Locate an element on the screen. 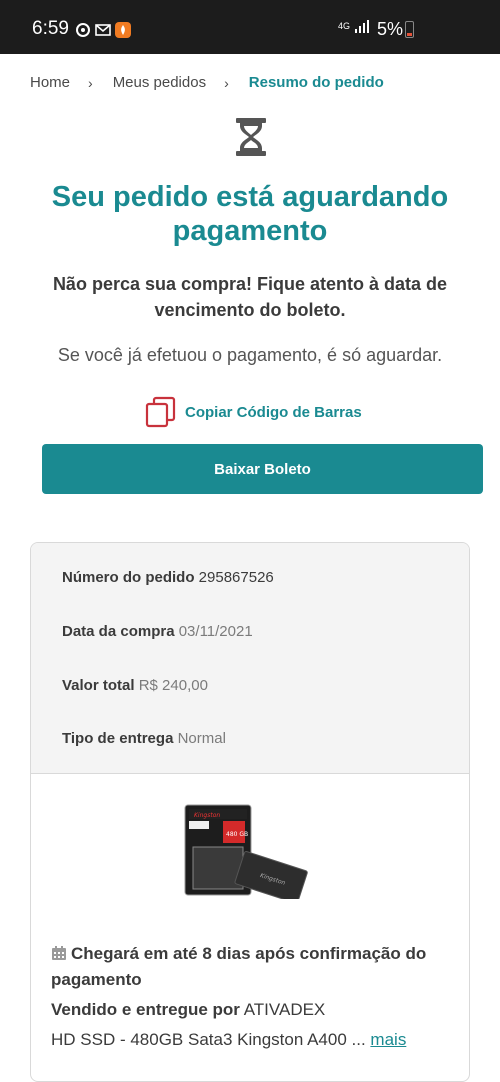 This screenshot has width=500, height=1082. battery-percent: 5% is located at coordinates (390, 29).